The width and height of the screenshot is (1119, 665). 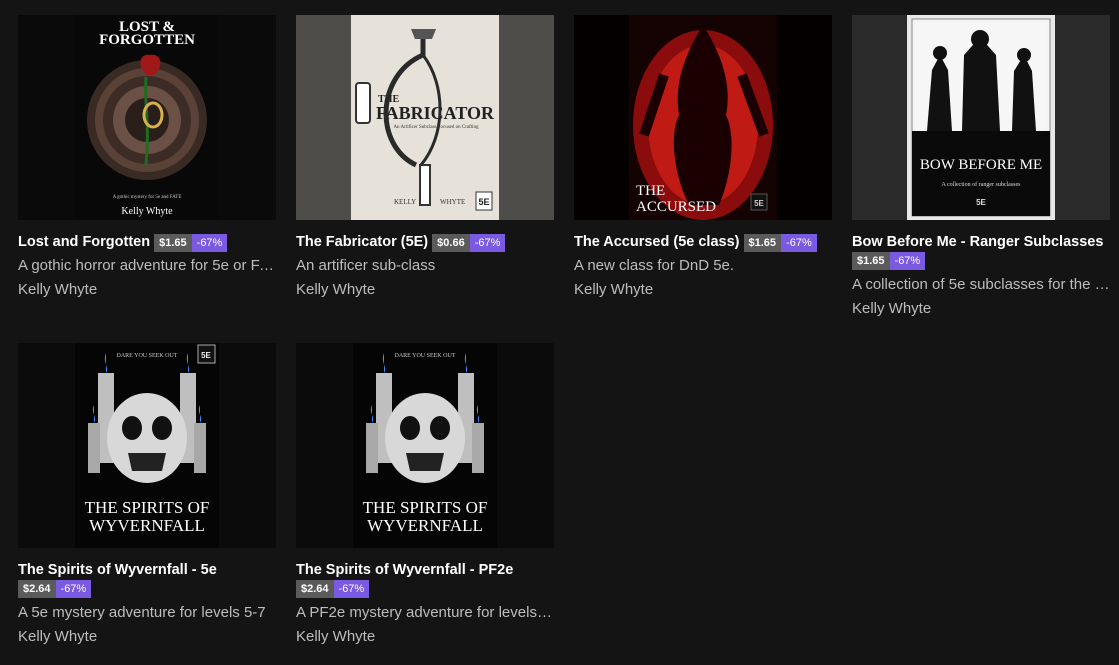 I want to click on cover-subtitle: A collection of ranger subclasses, so click(x=982, y=184).